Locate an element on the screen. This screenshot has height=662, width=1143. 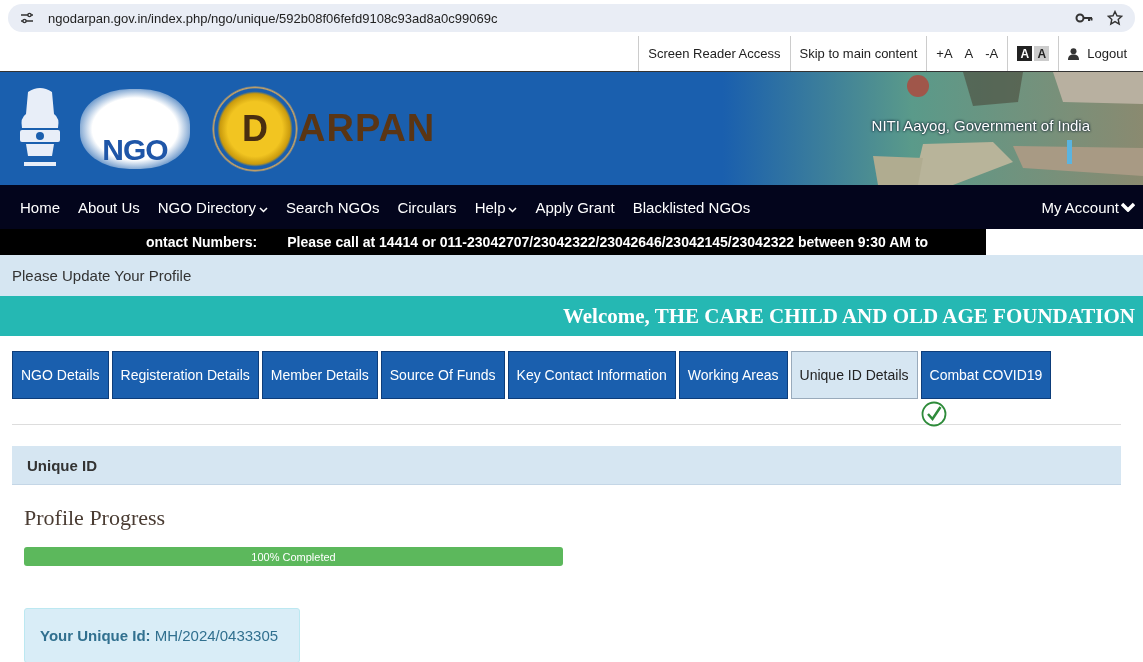
ticker-label: ontact Numbers: is located at coordinates (202, 242).